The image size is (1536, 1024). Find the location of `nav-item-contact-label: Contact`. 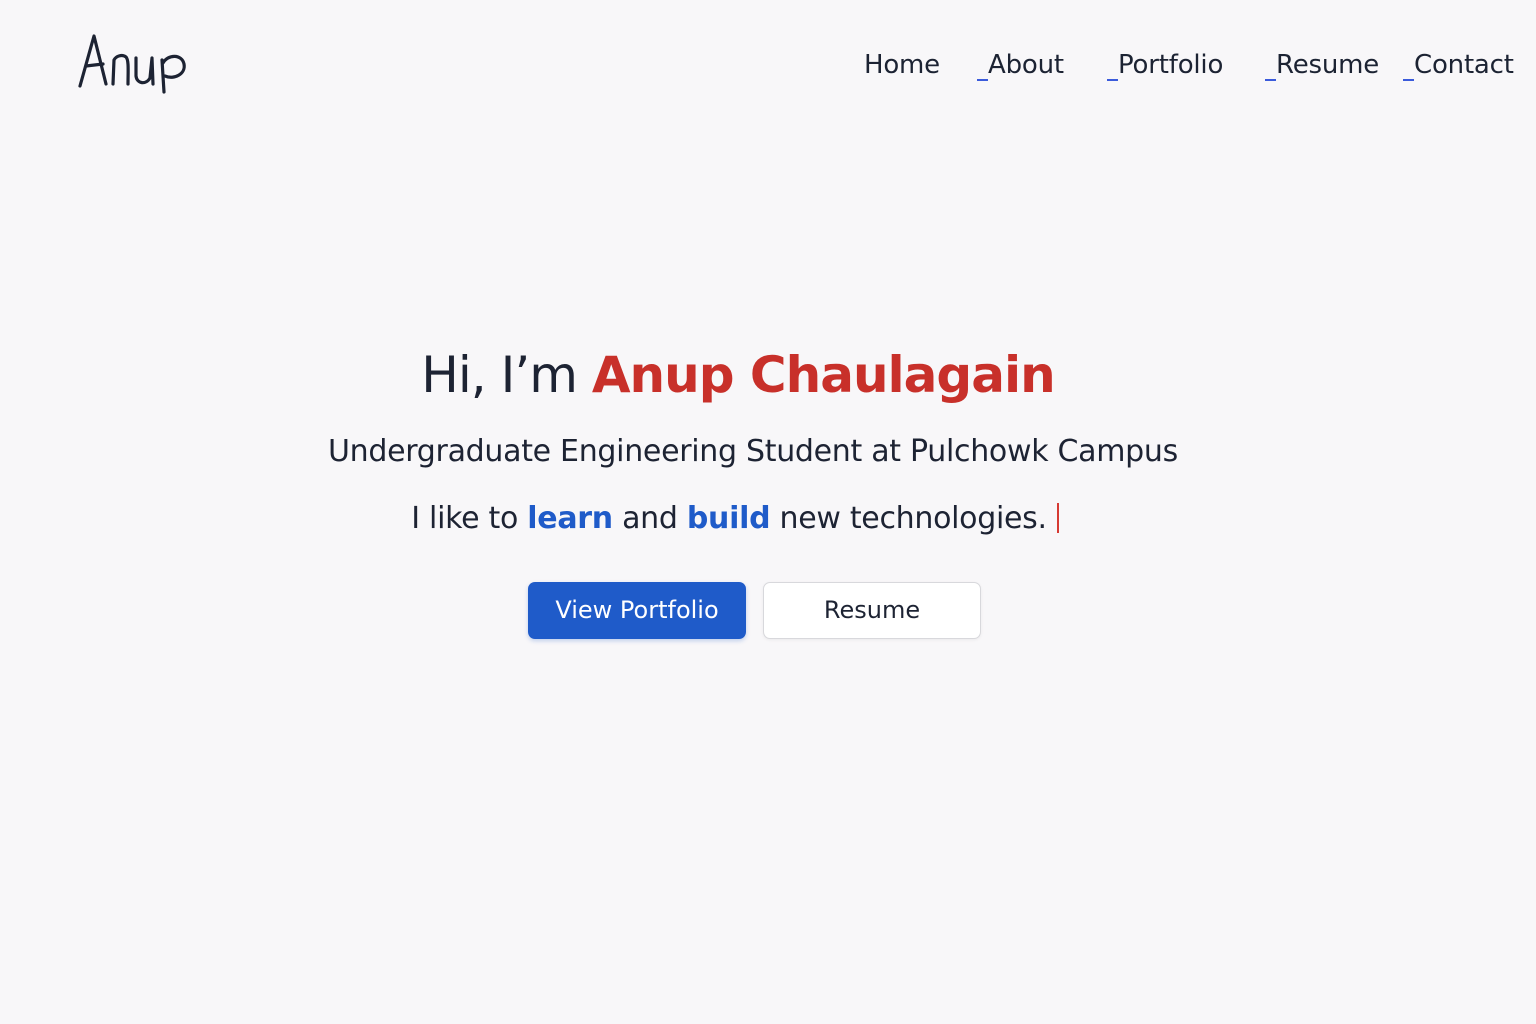

nav-item-contact-label: Contact is located at coordinates (1464, 65).